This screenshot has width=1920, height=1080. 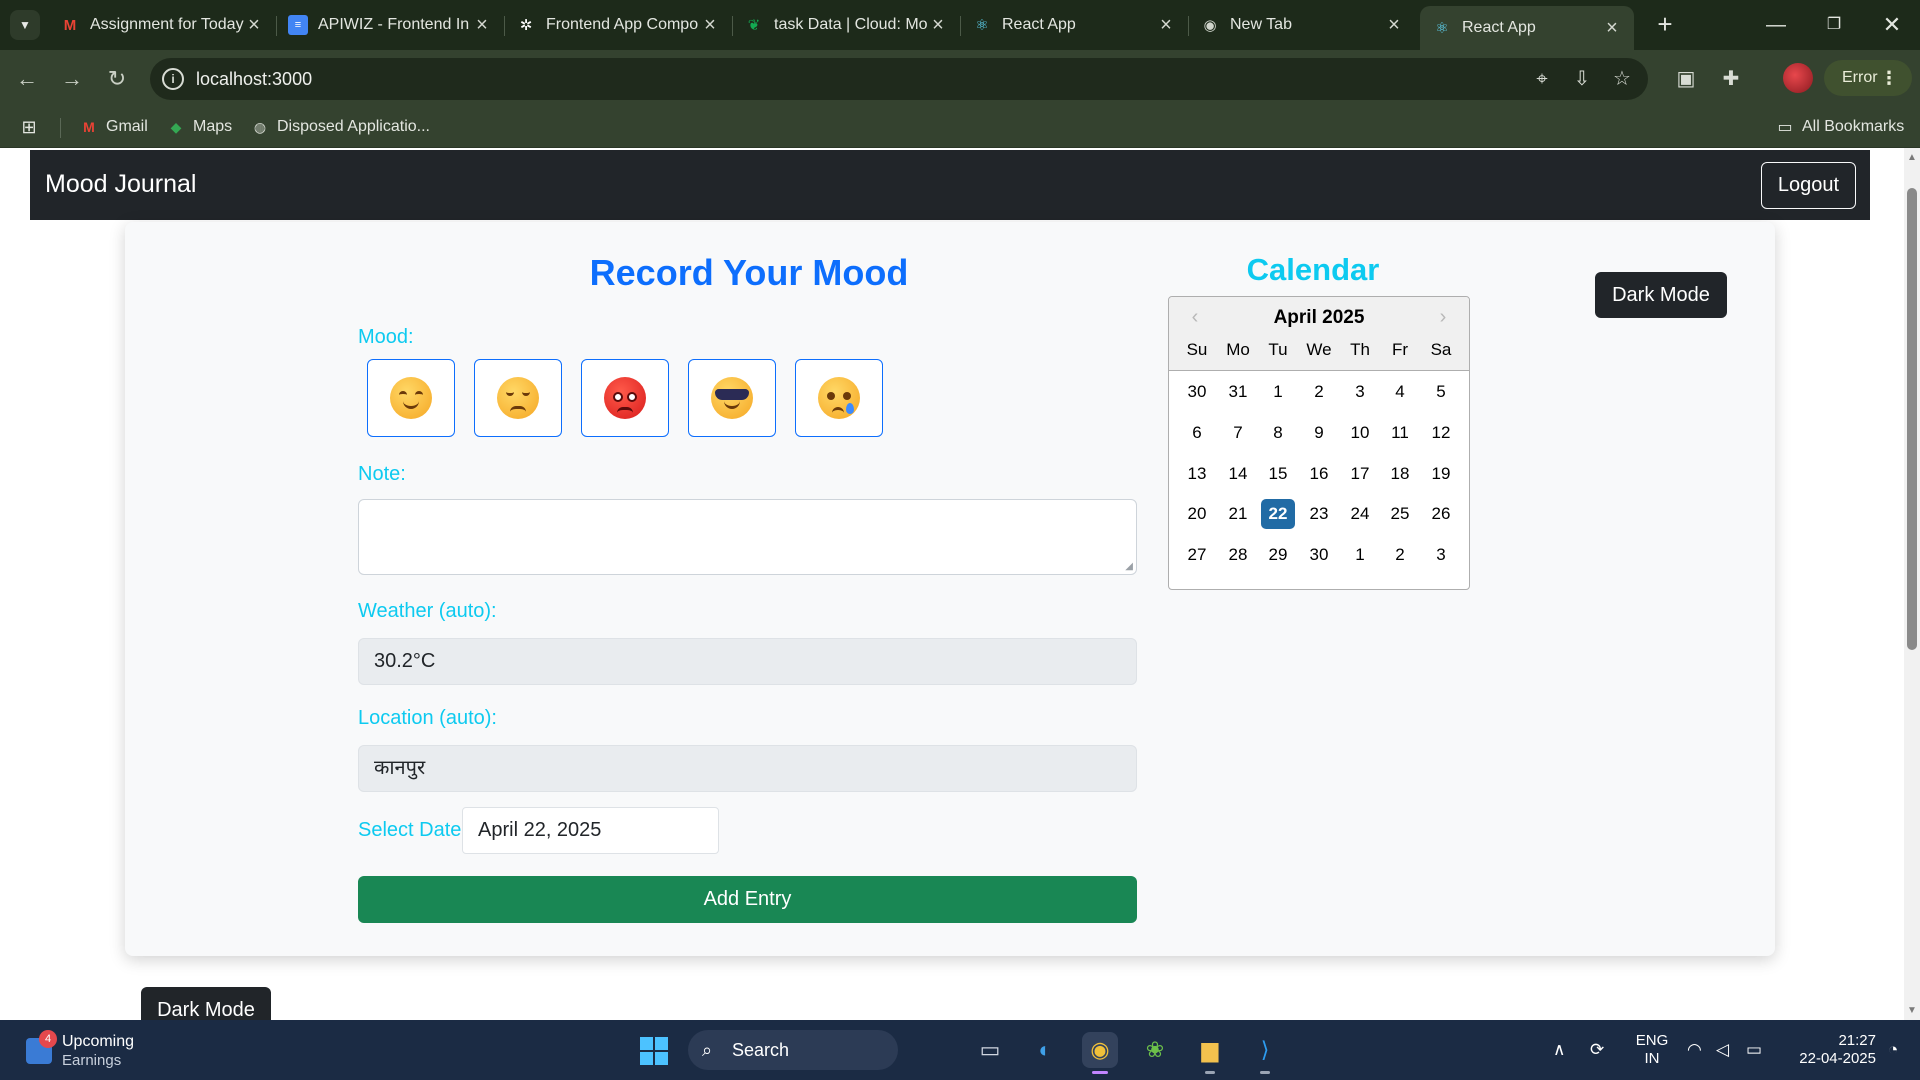 What do you see at coordinates (1652, 1050) in the screenshot?
I see `input-language: ENG IN` at bounding box center [1652, 1050].